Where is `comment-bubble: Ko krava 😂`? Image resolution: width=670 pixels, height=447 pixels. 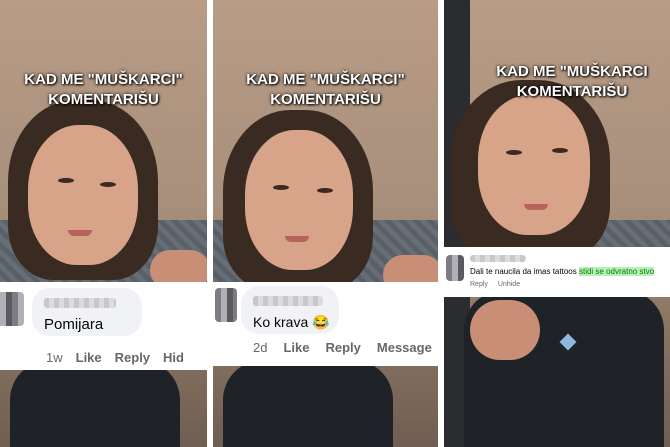
comment-bubble: Ko krava 😂 is located at coordinates (290, 310).